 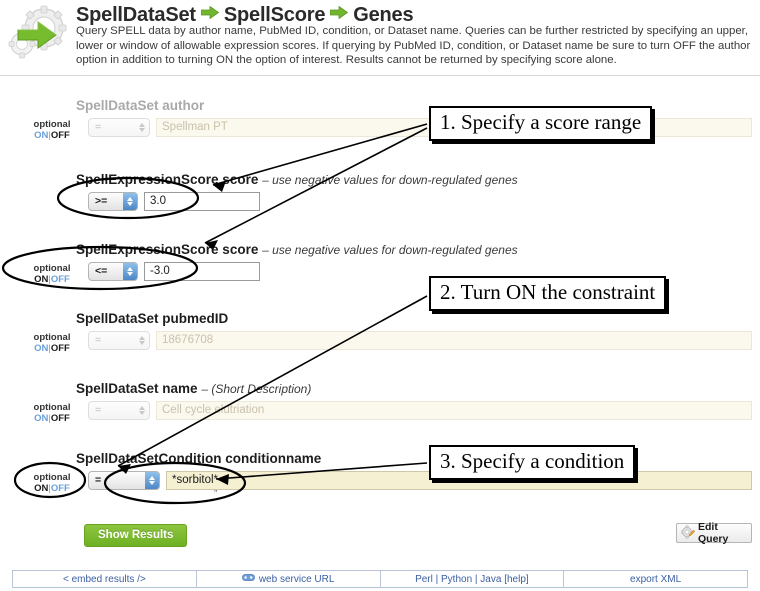 I want to click on footer-link-embed-results: < embed results />, so click(x=105, y=579).